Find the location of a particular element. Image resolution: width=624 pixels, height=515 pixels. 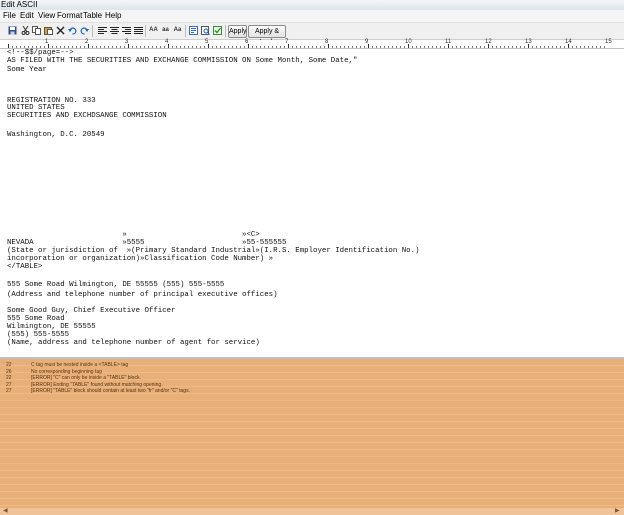

ruler-number: 7 is located at coordinates (287, 42).